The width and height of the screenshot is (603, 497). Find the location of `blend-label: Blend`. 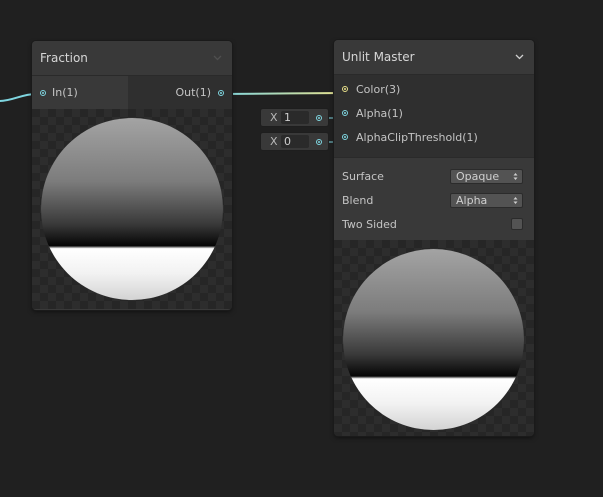

blend-label: Blend is located at coordinates (358, 200).